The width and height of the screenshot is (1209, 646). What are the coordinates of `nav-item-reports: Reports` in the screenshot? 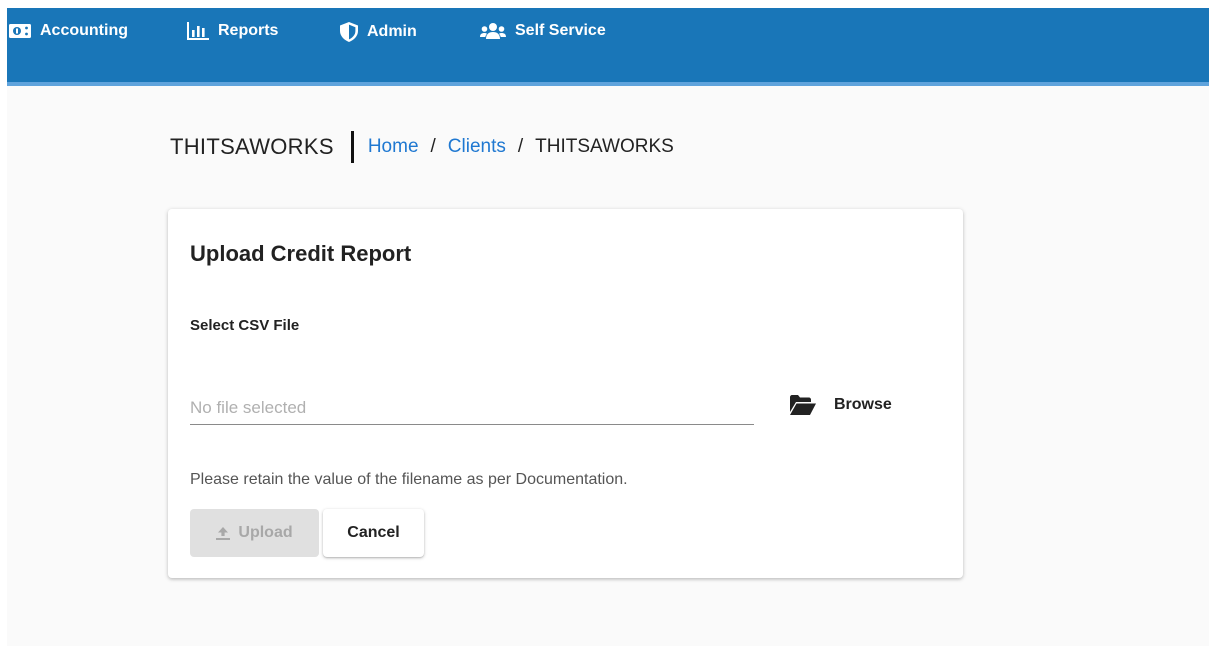 It's located at (232, 31).